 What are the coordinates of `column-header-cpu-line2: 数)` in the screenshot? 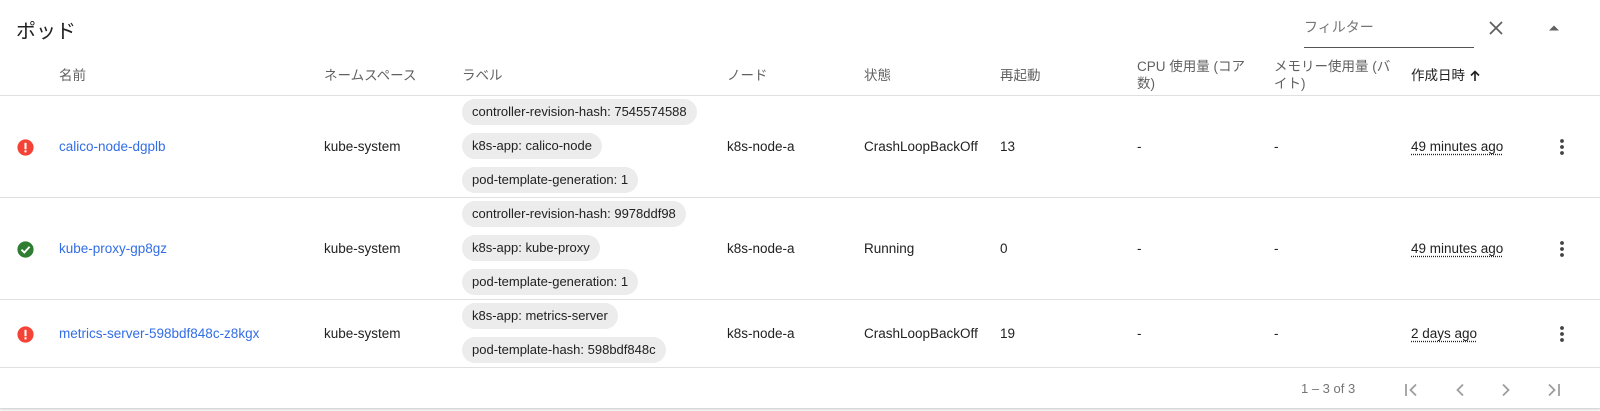 It's located at (1146, 83).